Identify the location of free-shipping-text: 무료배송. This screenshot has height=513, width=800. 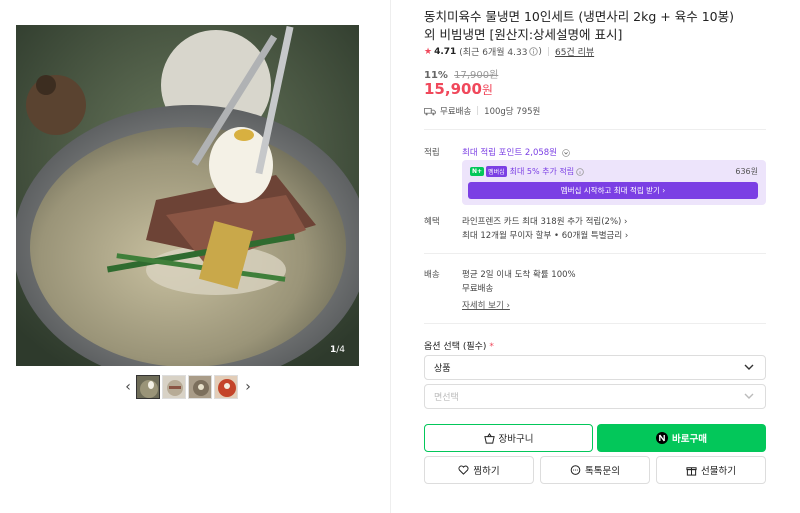
(456, 112).